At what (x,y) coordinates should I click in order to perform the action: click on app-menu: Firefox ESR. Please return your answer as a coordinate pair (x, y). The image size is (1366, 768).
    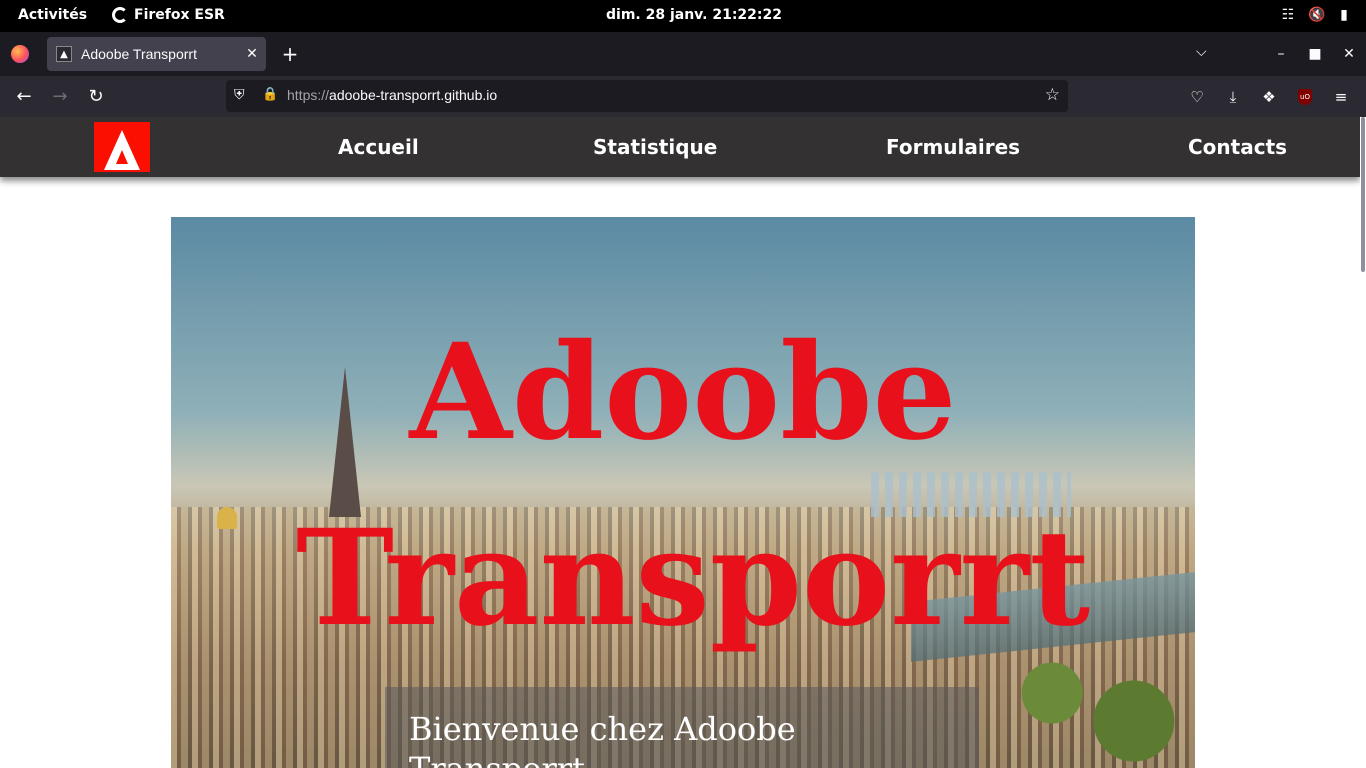
    Looking at the image, I should click on (168, 15).